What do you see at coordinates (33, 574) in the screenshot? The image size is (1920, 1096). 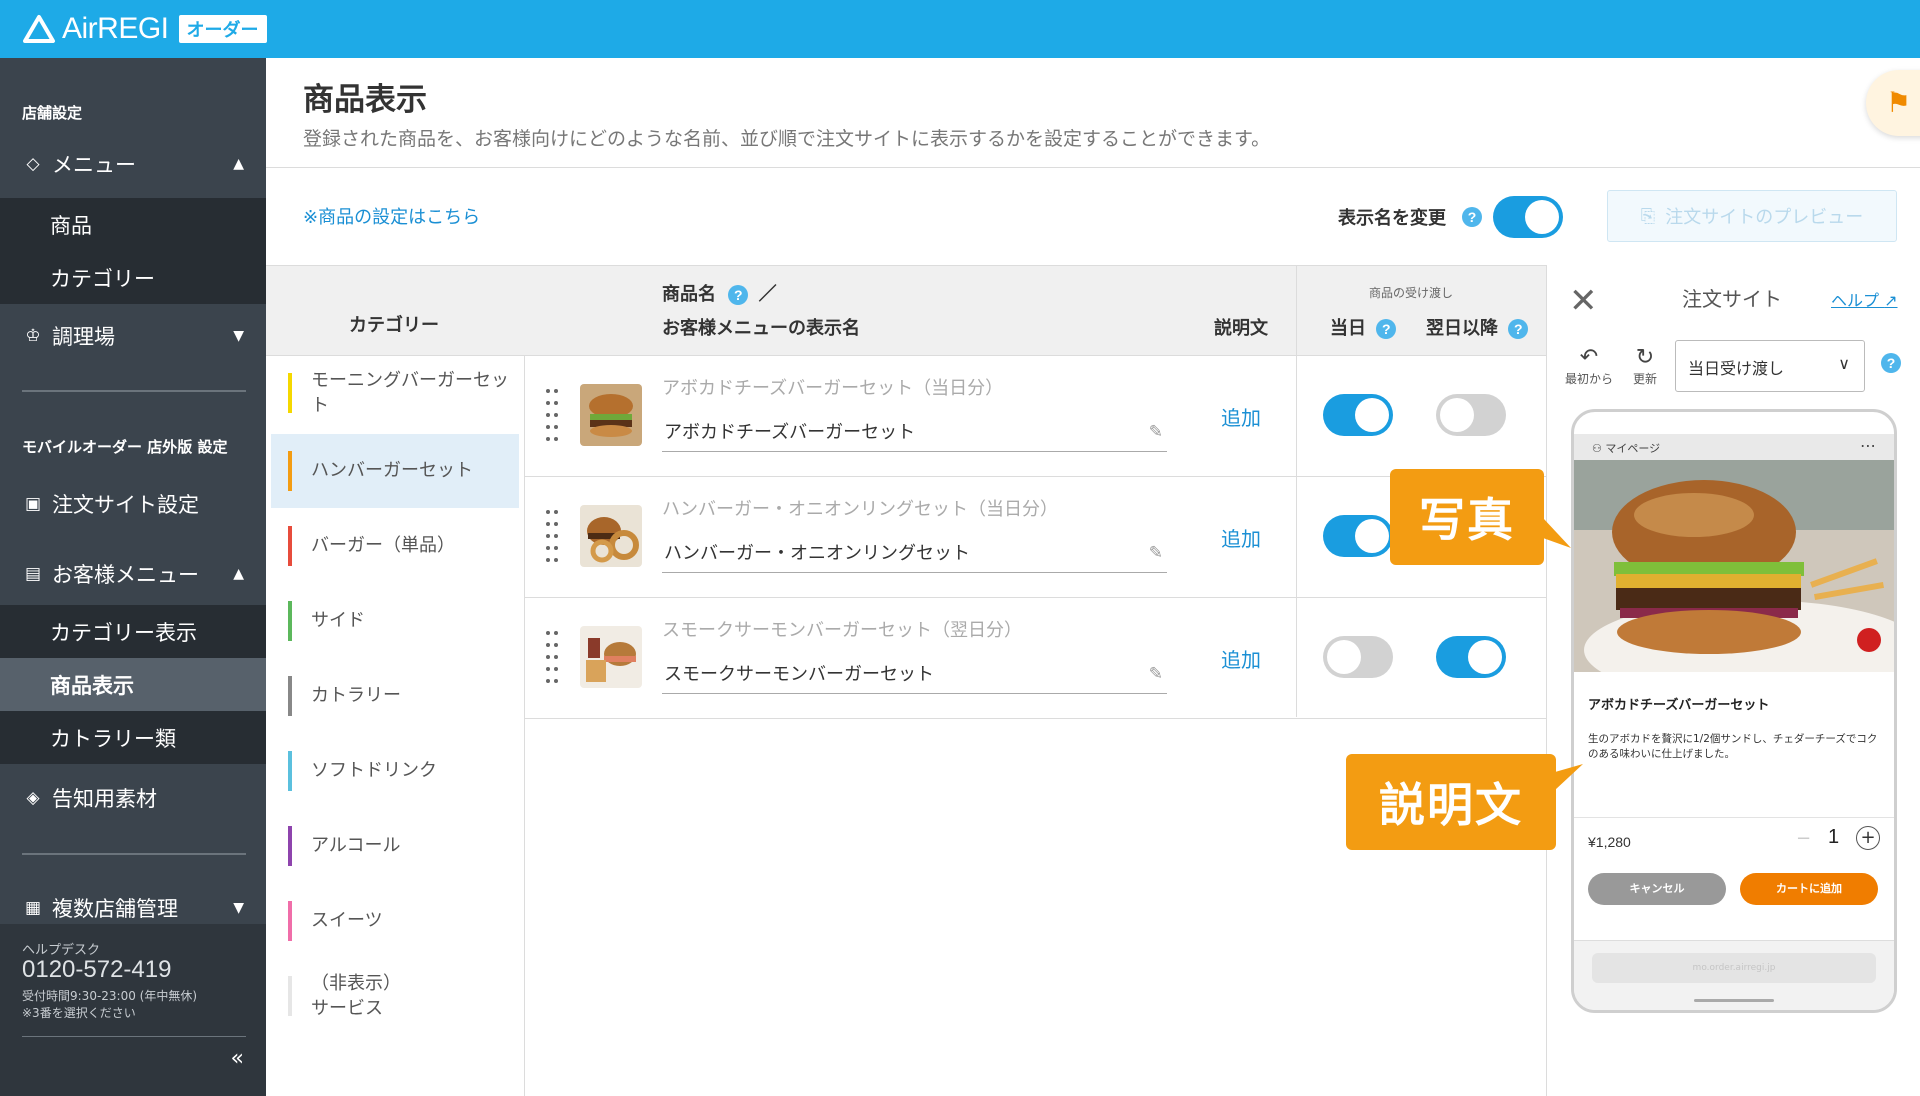 I see `document-icon: ▤` at bounding box center [33, 574].